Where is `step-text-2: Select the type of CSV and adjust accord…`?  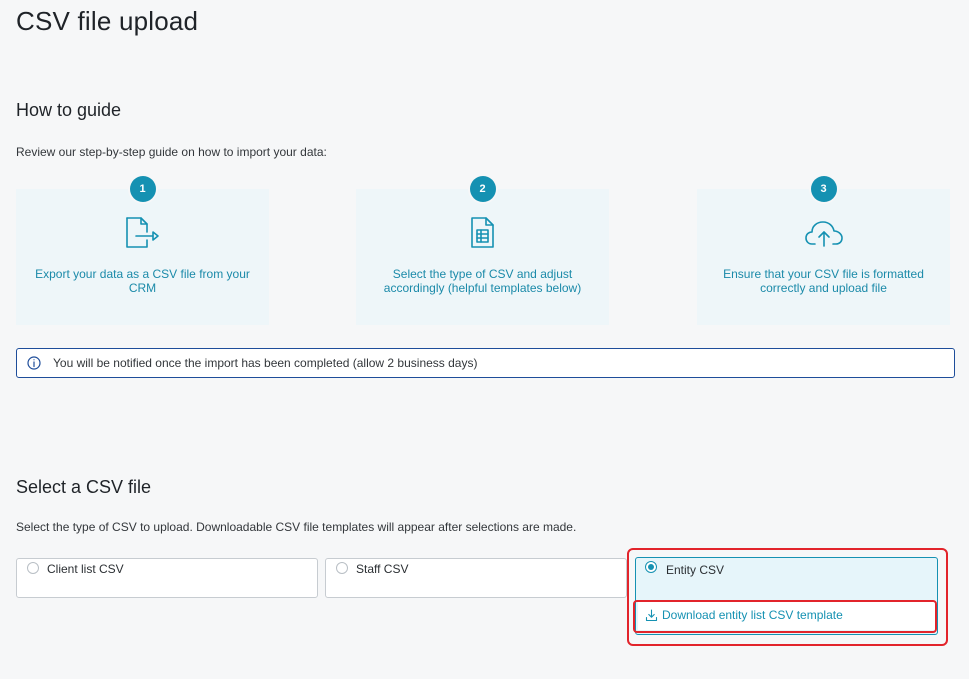 step-text-2: Select the type of CSV and adjust accord… is located at coordinates (482, 281).